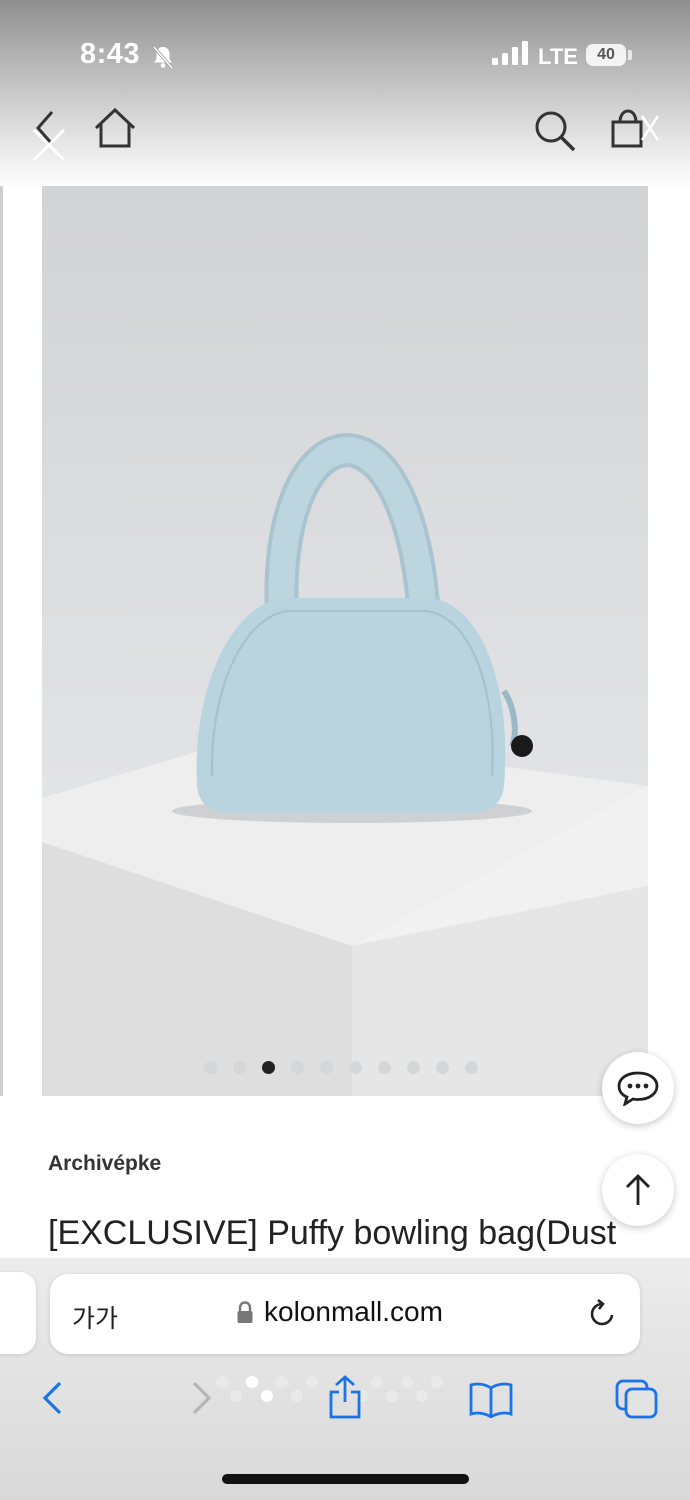 This screenshot has width=690, height=1500. I want to click on battery-indicator: 40, so click(606, 55).